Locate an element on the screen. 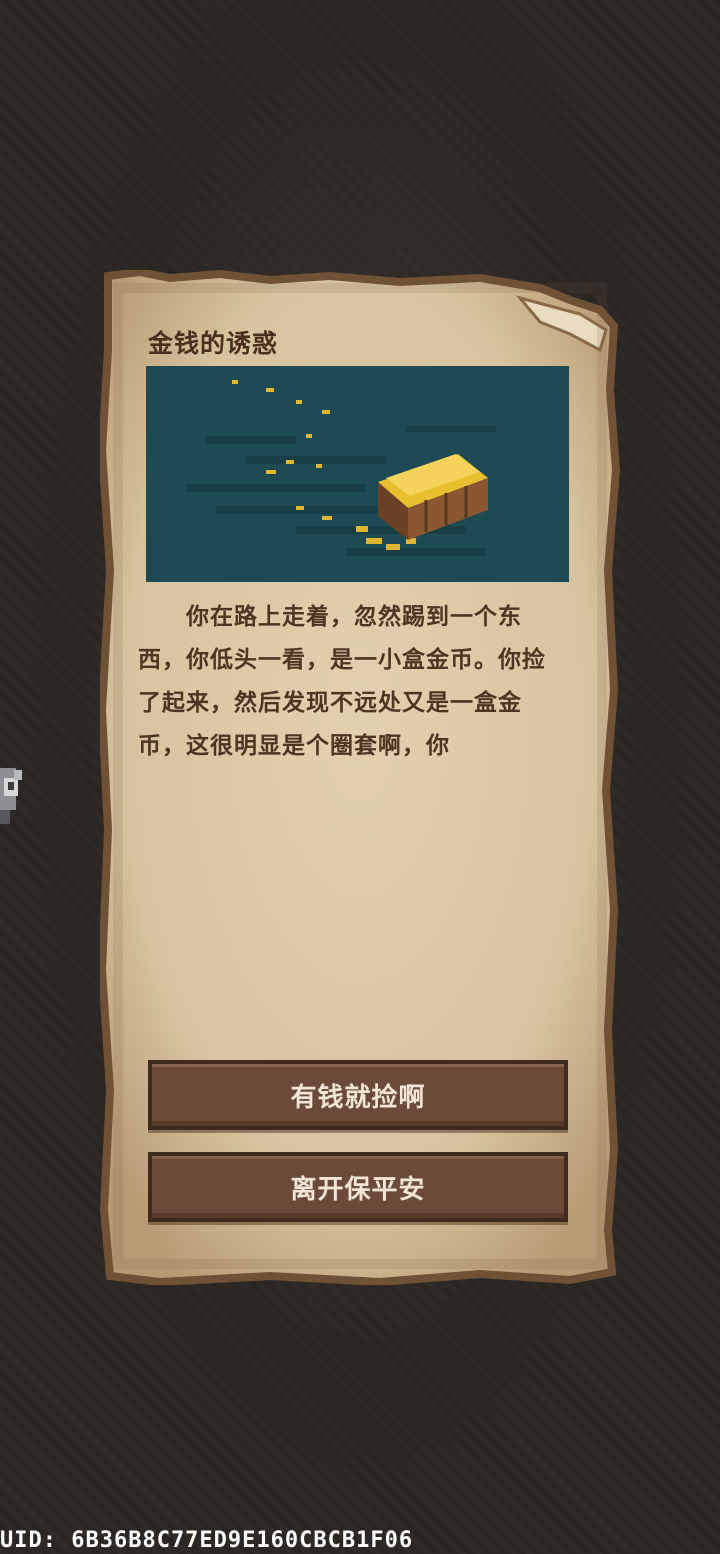  choice-label: 有钱就捡啊 is located at coordinates (358, 1097).